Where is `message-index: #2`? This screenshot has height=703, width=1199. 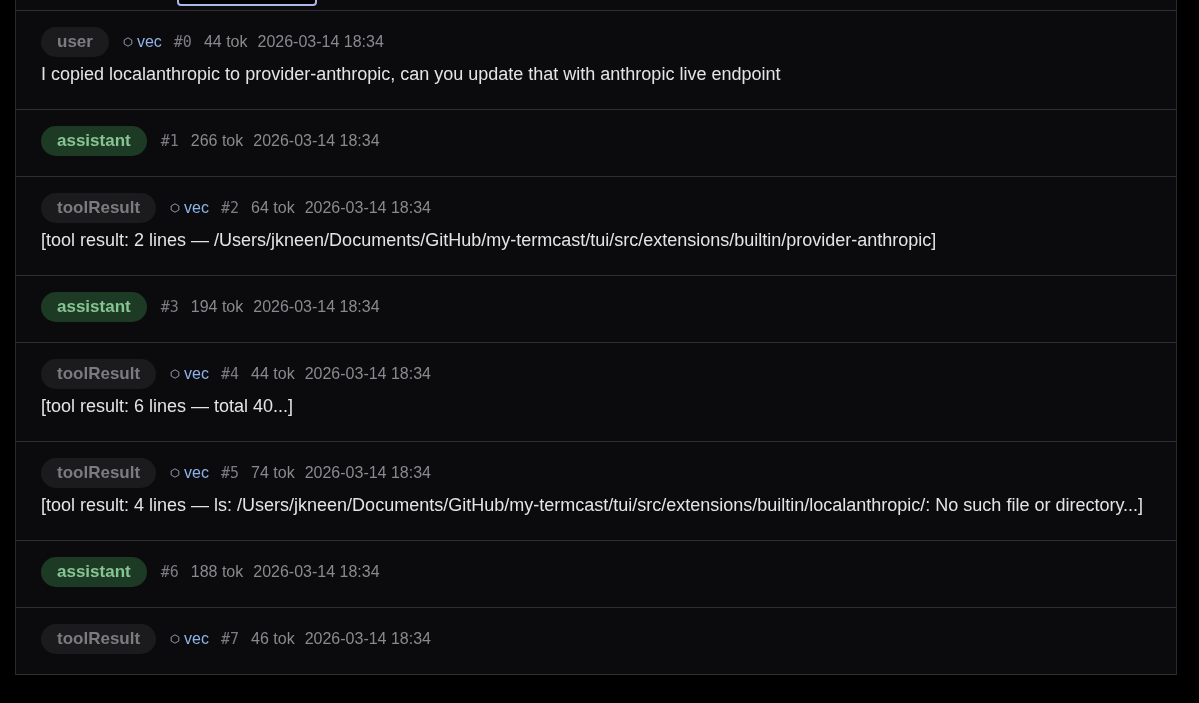
message-index: #2 is located at coordinates (230, 208).